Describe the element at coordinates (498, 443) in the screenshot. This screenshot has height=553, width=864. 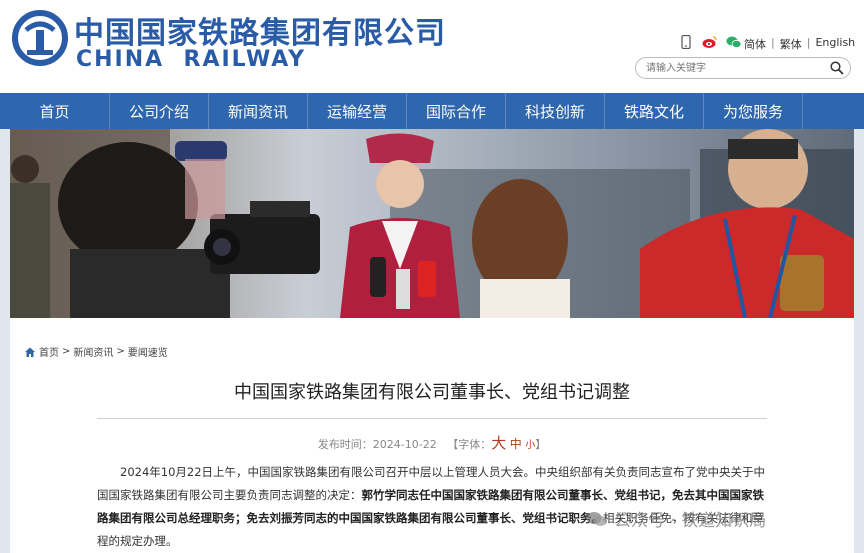
I see `font-size-large-button: 大` at that location.